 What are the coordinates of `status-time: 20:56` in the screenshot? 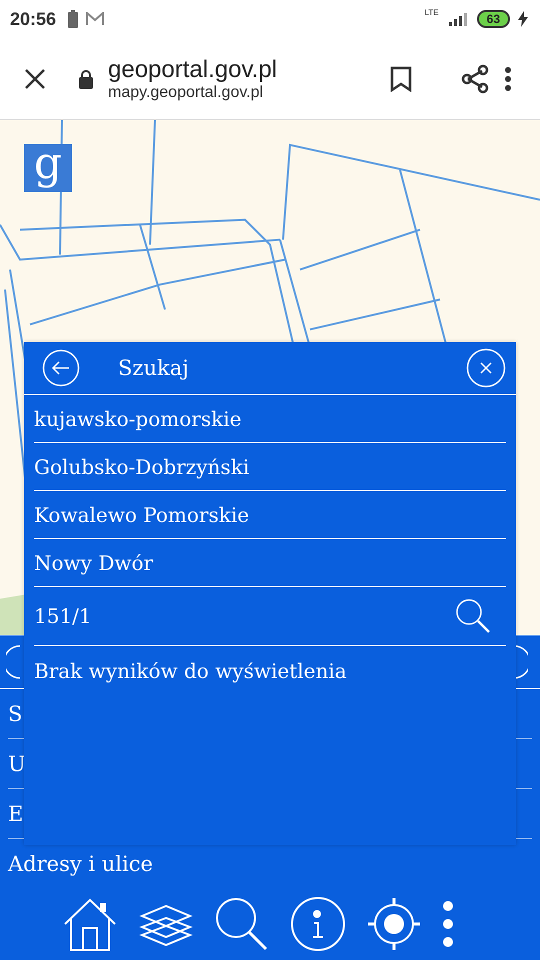 It's located at (33, 19).